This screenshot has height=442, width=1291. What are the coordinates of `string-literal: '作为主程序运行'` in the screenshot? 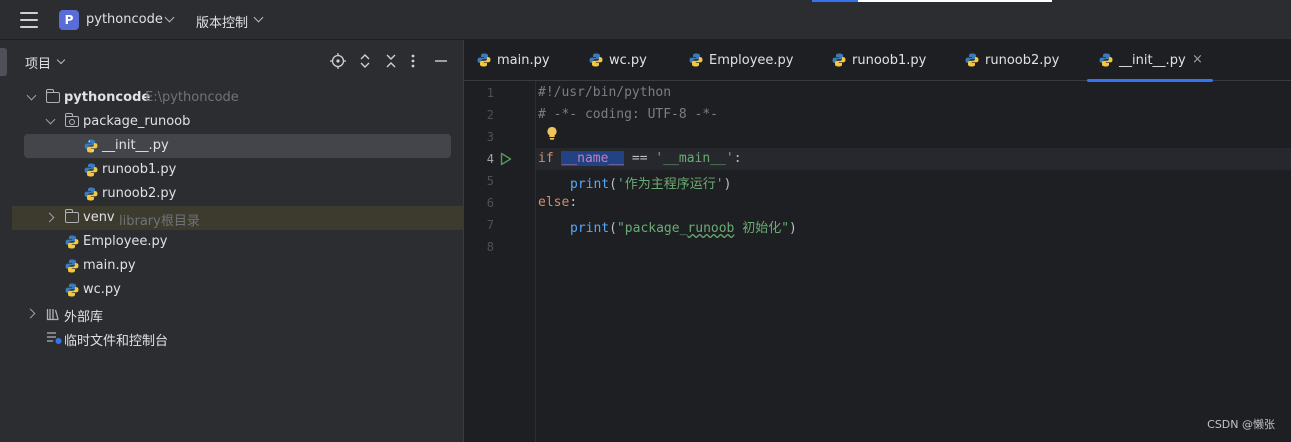 It's located at (670, 184).